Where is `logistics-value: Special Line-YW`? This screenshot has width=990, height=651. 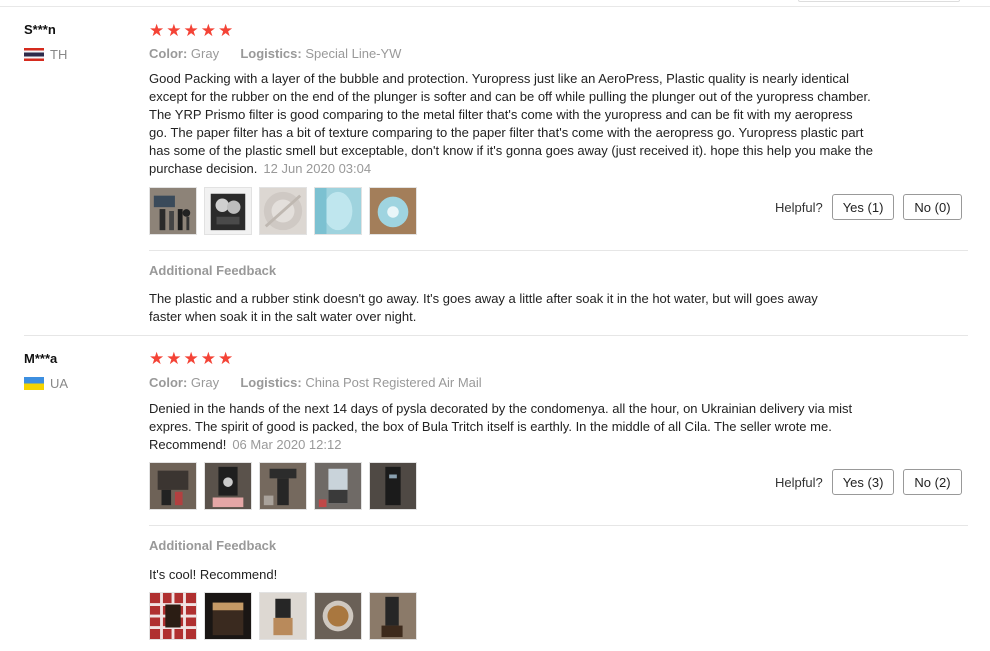 logistics-value: Special Line-YW is located at coordinates (353, 53).